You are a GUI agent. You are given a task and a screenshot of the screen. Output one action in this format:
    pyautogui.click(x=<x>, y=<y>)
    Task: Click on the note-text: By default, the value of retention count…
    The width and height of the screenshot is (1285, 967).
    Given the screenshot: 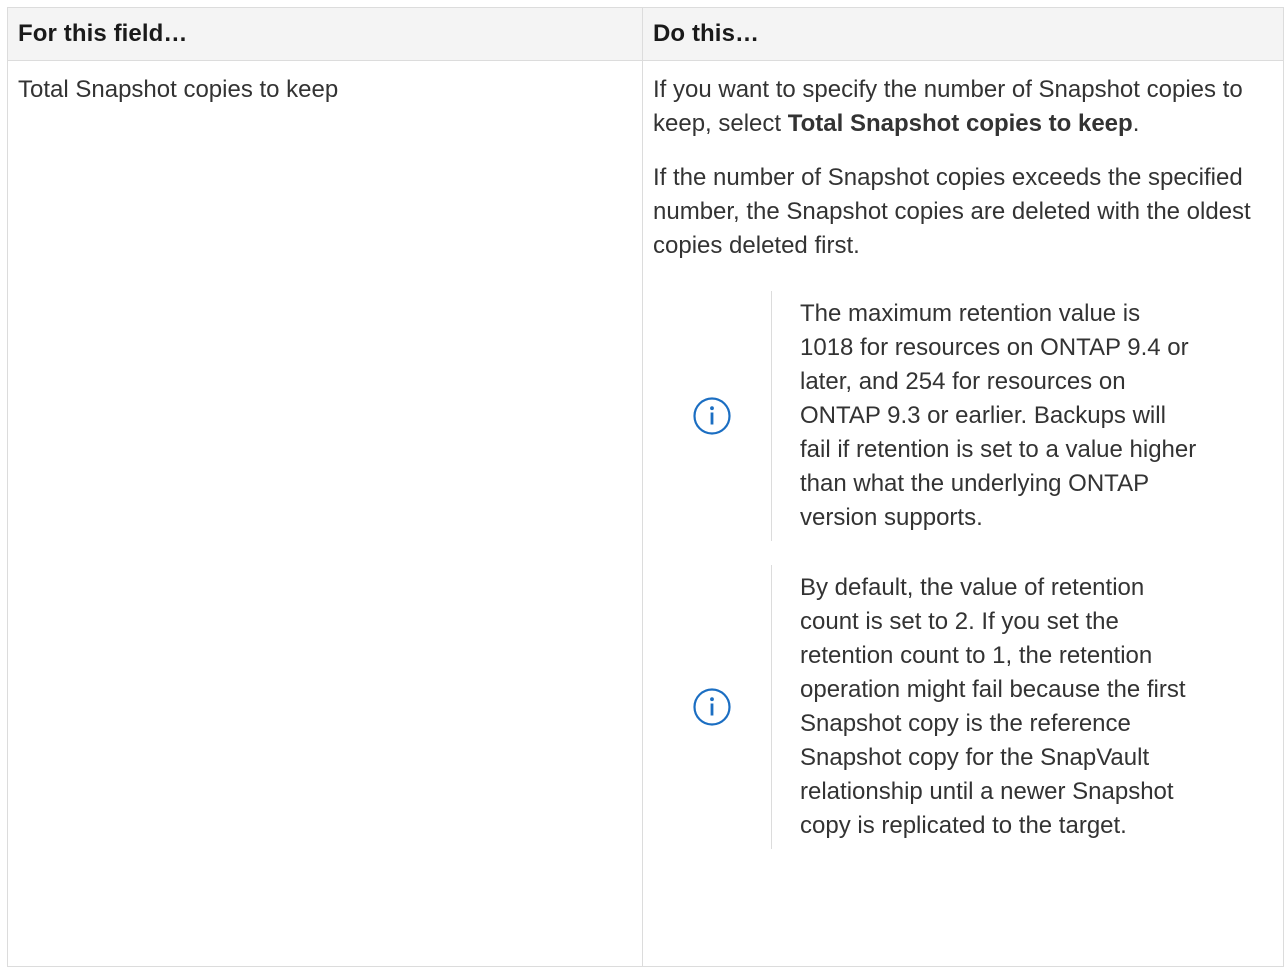 What is the action you would take?
    pyautogui.click(x=993, y=706)
    